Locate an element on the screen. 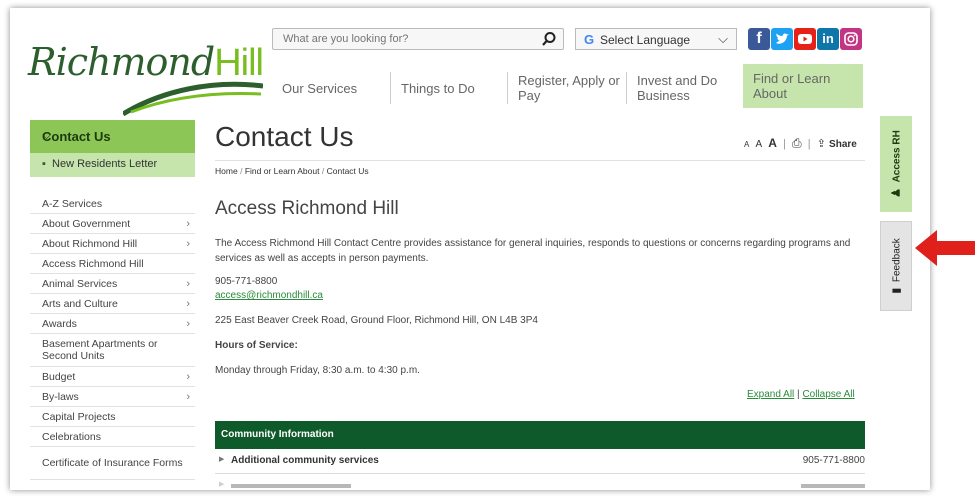  sidebar-item-certificate-of-insurance: Certificate of Insurance Forms is located at coordinates (112, 463).